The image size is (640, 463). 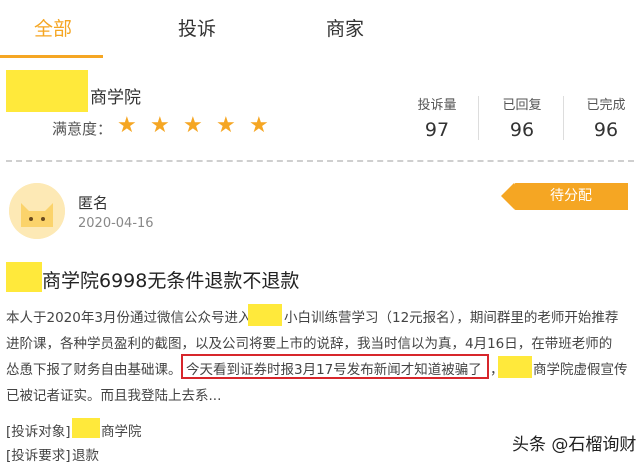 I want to click on complaint-target-value: 商学院, so click(x=121, y=430).